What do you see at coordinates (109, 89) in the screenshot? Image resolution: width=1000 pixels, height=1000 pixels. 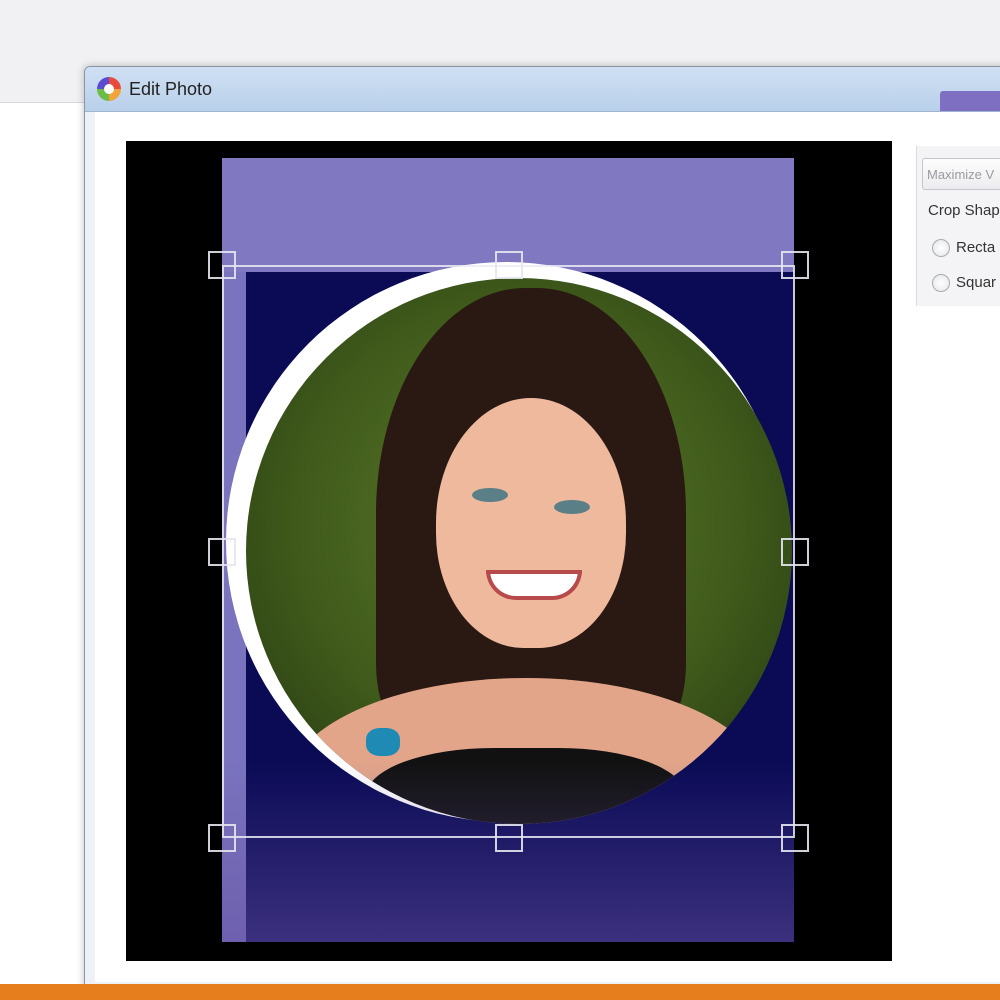 I see `app-logo-icon` at bounding box center [109, 89].